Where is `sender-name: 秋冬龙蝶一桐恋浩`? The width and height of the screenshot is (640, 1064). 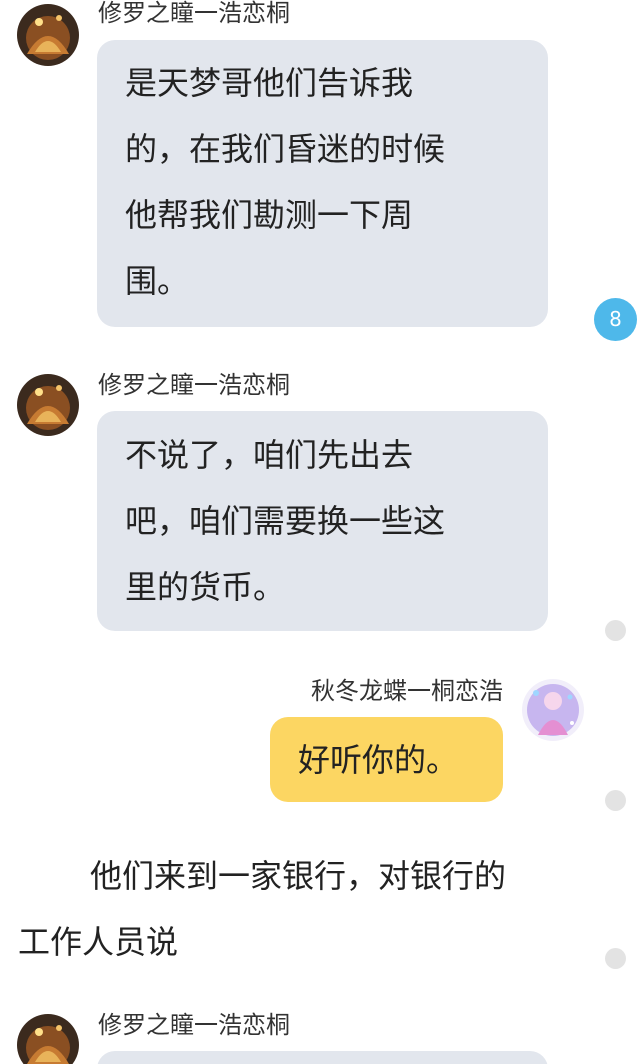 sender-name: 秋冬龙蝶一桐恋浩 is located at coordinates (407, 691).